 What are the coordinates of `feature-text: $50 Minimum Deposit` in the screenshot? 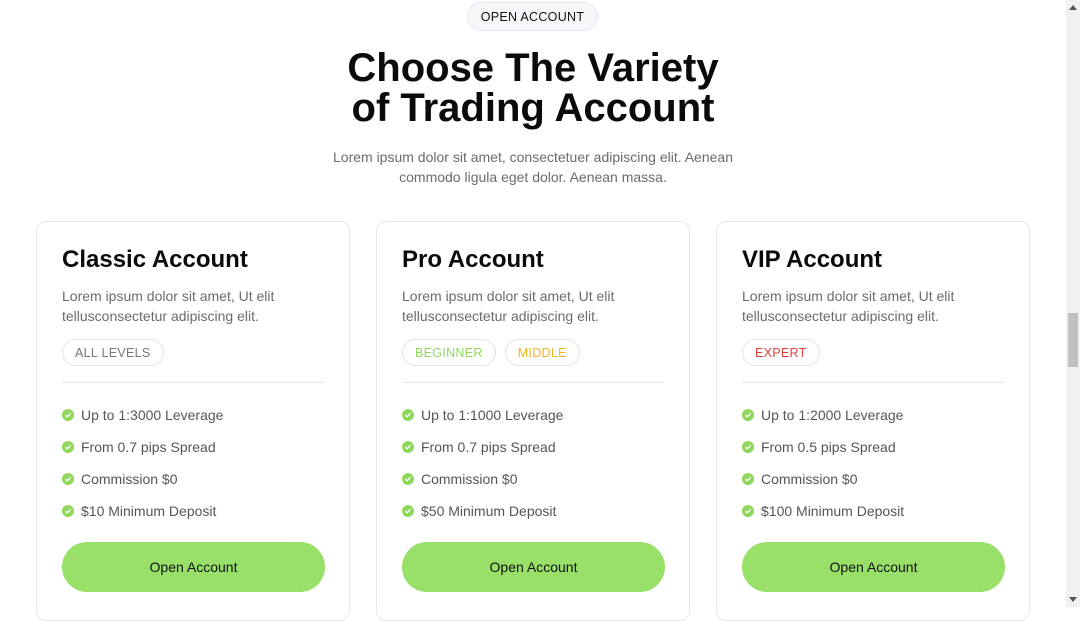 It's located at (489, 511).